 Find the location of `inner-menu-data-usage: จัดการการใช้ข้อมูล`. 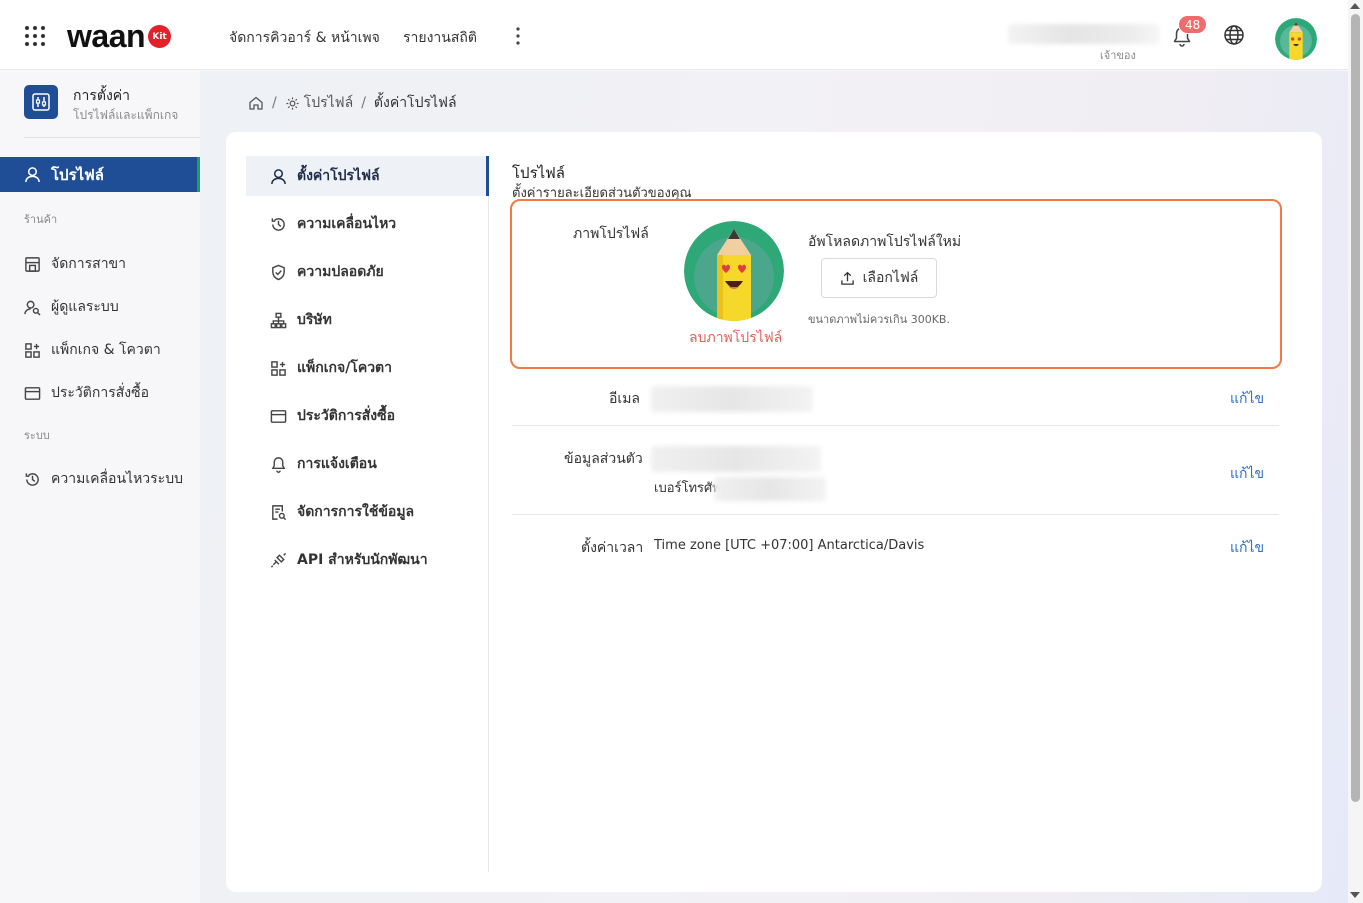

inner-menu-data-usage: จัดการการใช้ข้อมูล is located at coordinates (366, 512).